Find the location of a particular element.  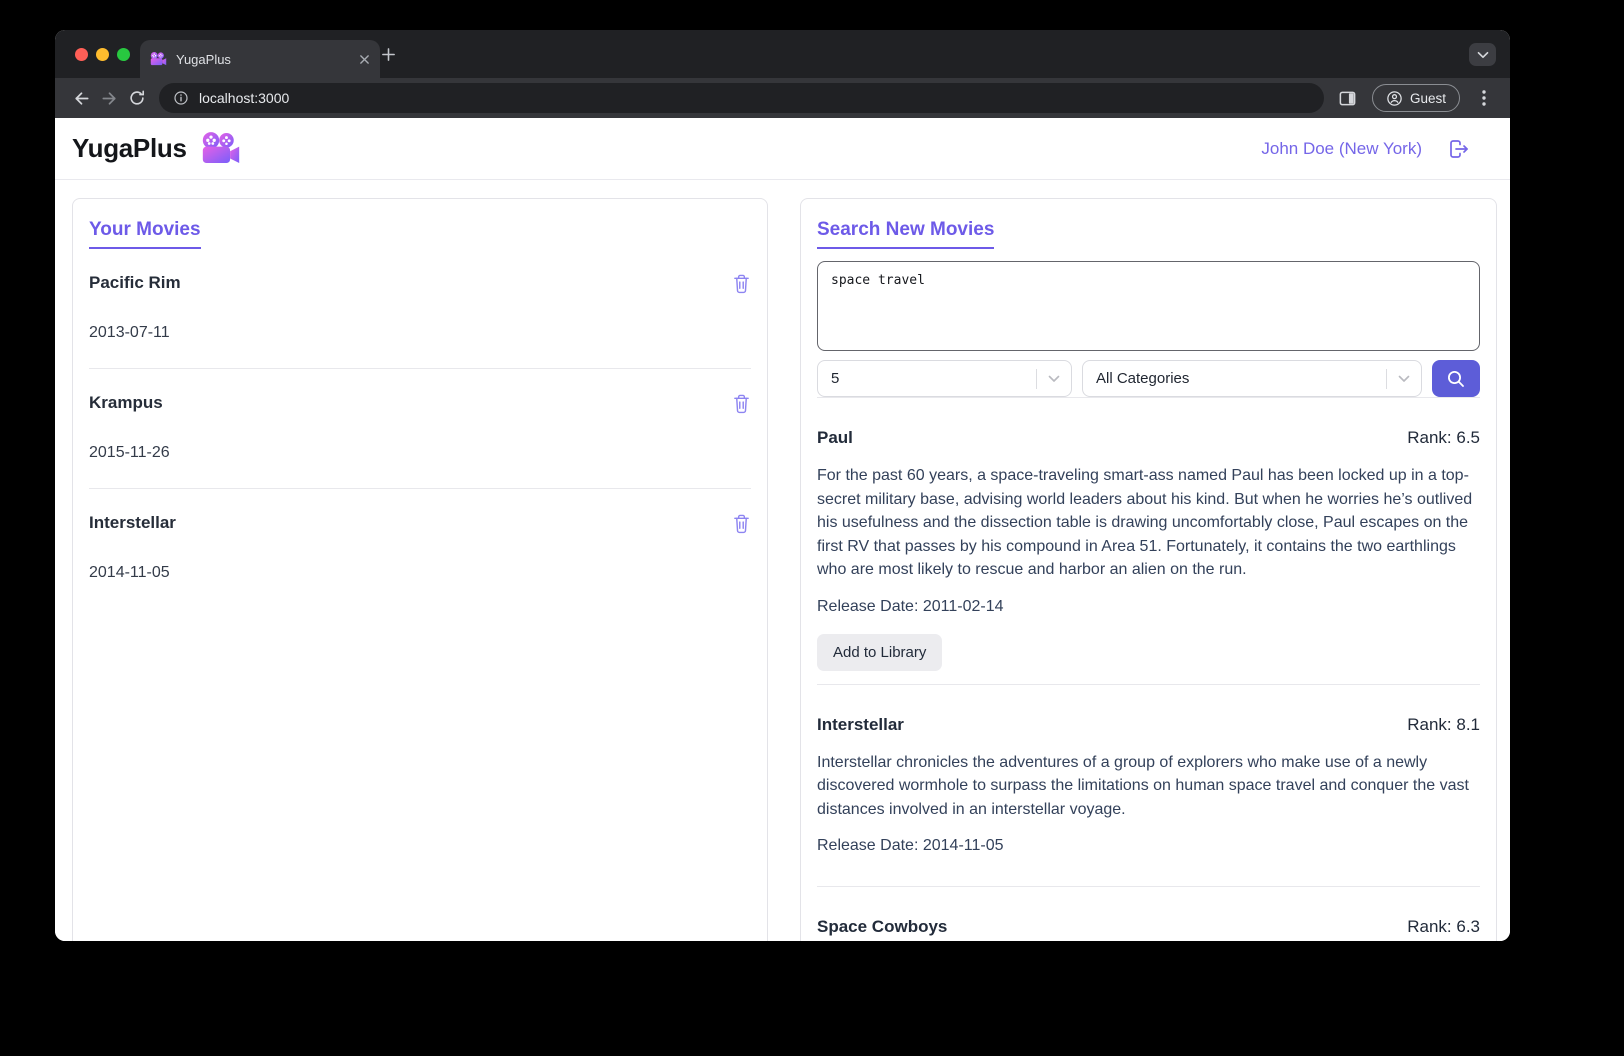

tab-close-icon is located at coordinates (364, 59).